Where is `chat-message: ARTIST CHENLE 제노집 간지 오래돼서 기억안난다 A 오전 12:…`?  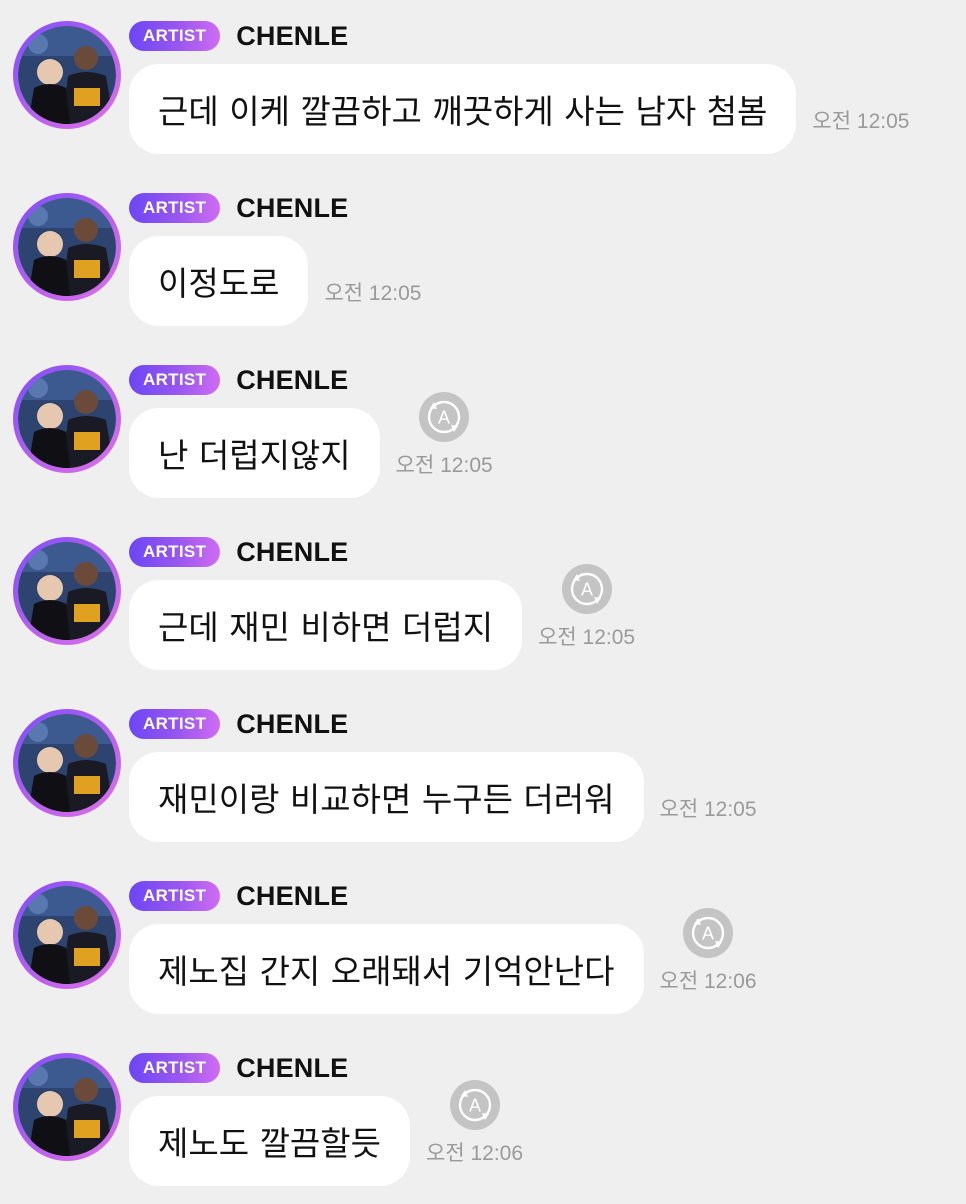 chat-message: ARTIST CHENLE 제노집 간지 오래돼서 기억안난다 A 오전 12:… is located at coordinates (483, 946).